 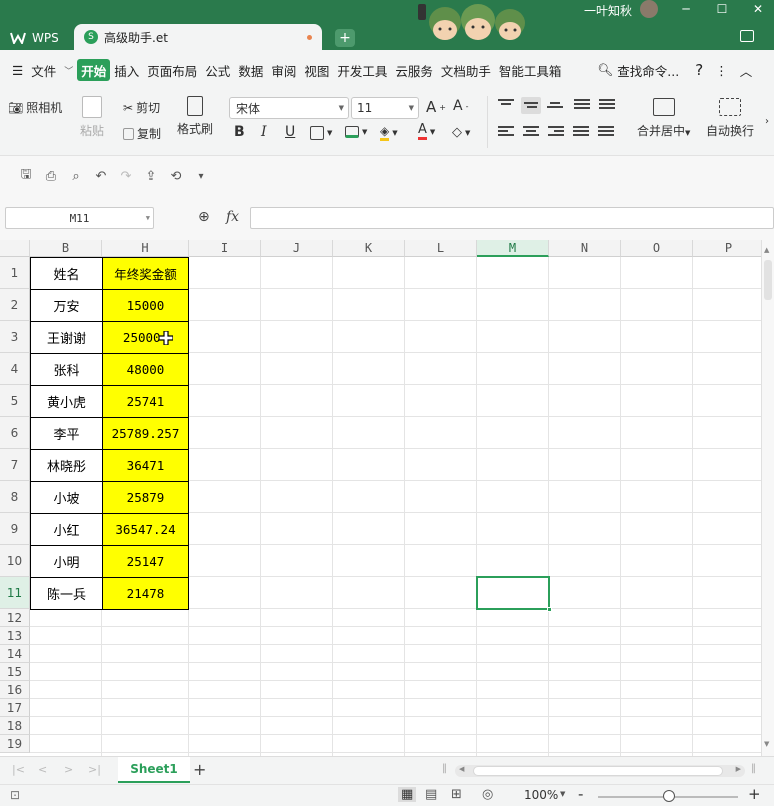 I want to click on first-sheet-icon: |<, so click(x=18, y=769).